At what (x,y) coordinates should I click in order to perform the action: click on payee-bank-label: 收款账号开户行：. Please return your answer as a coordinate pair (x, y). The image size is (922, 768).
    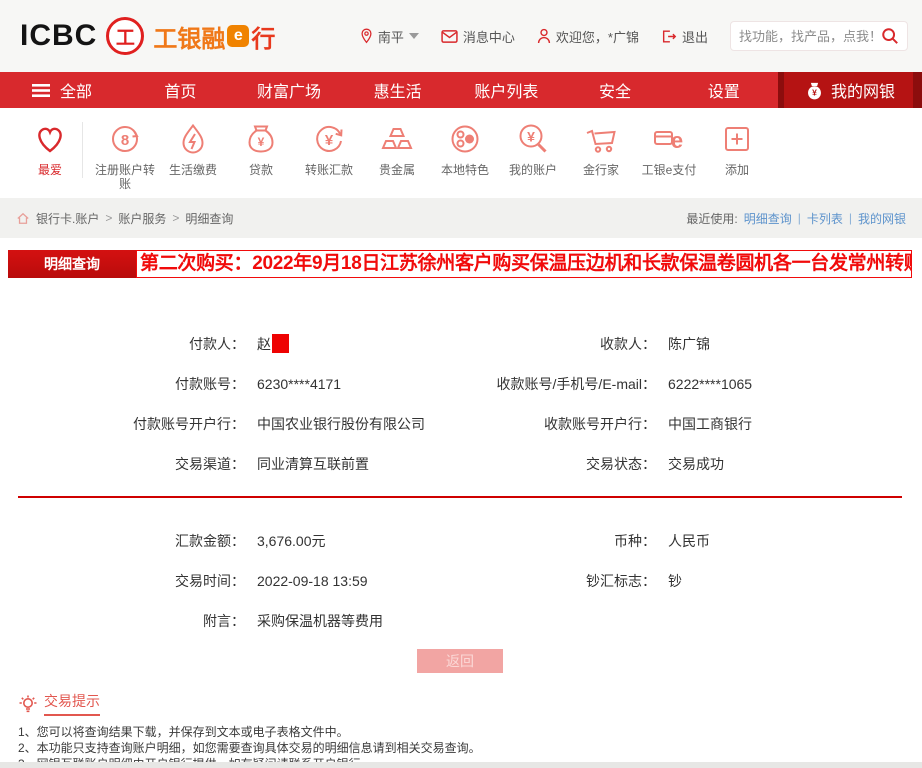
    Looking at the image, I should click on (600, 424).